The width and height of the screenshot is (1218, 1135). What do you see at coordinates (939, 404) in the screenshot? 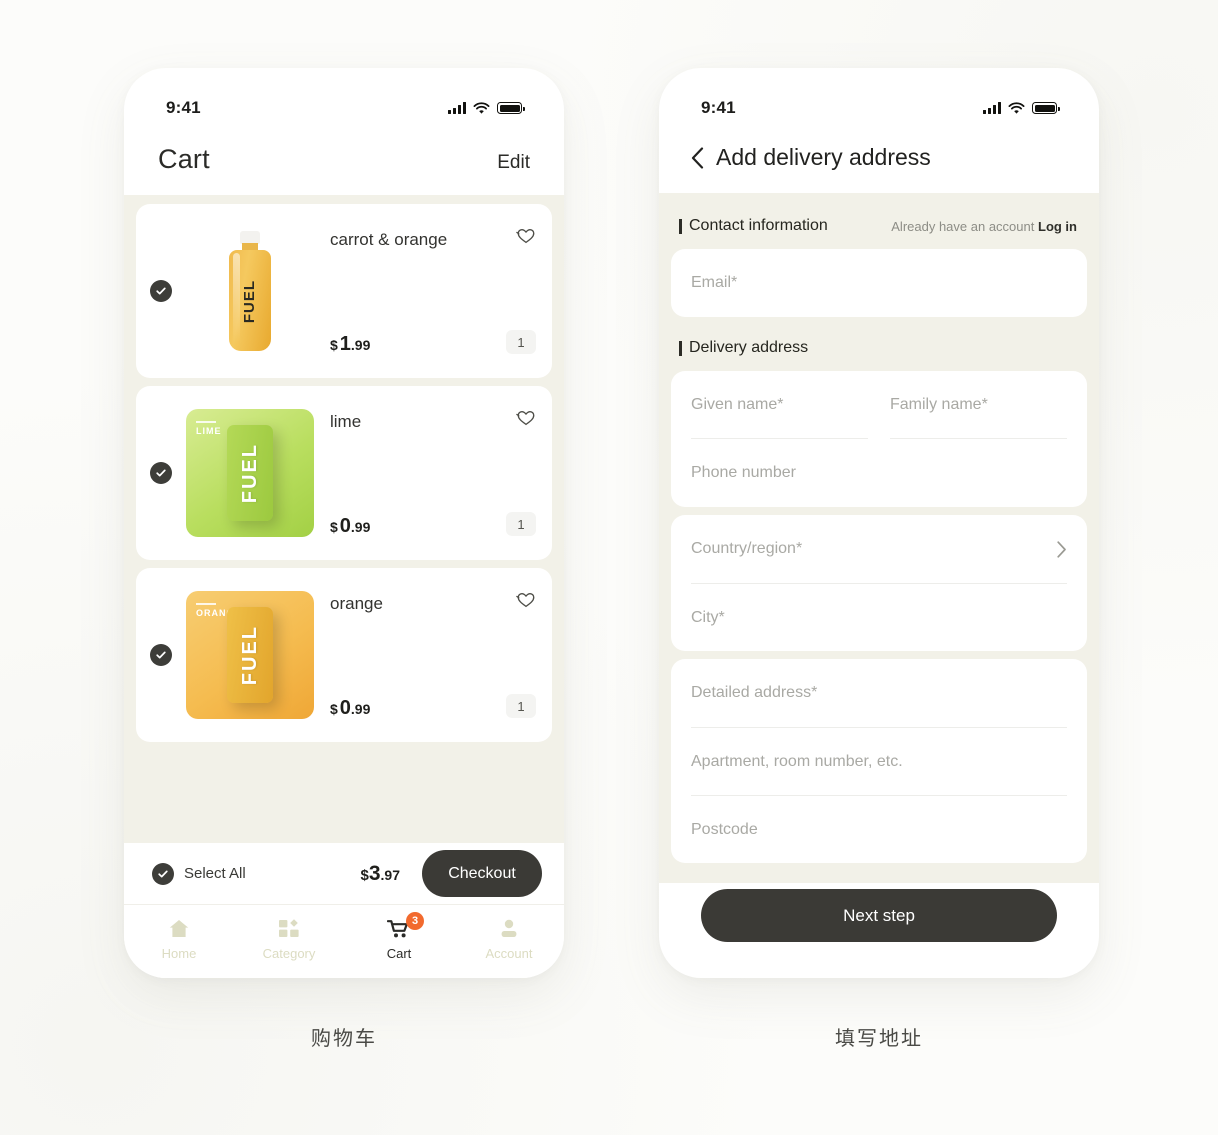
I see `family-name-placeholder: Family name*` at bounding box center [939, 404].